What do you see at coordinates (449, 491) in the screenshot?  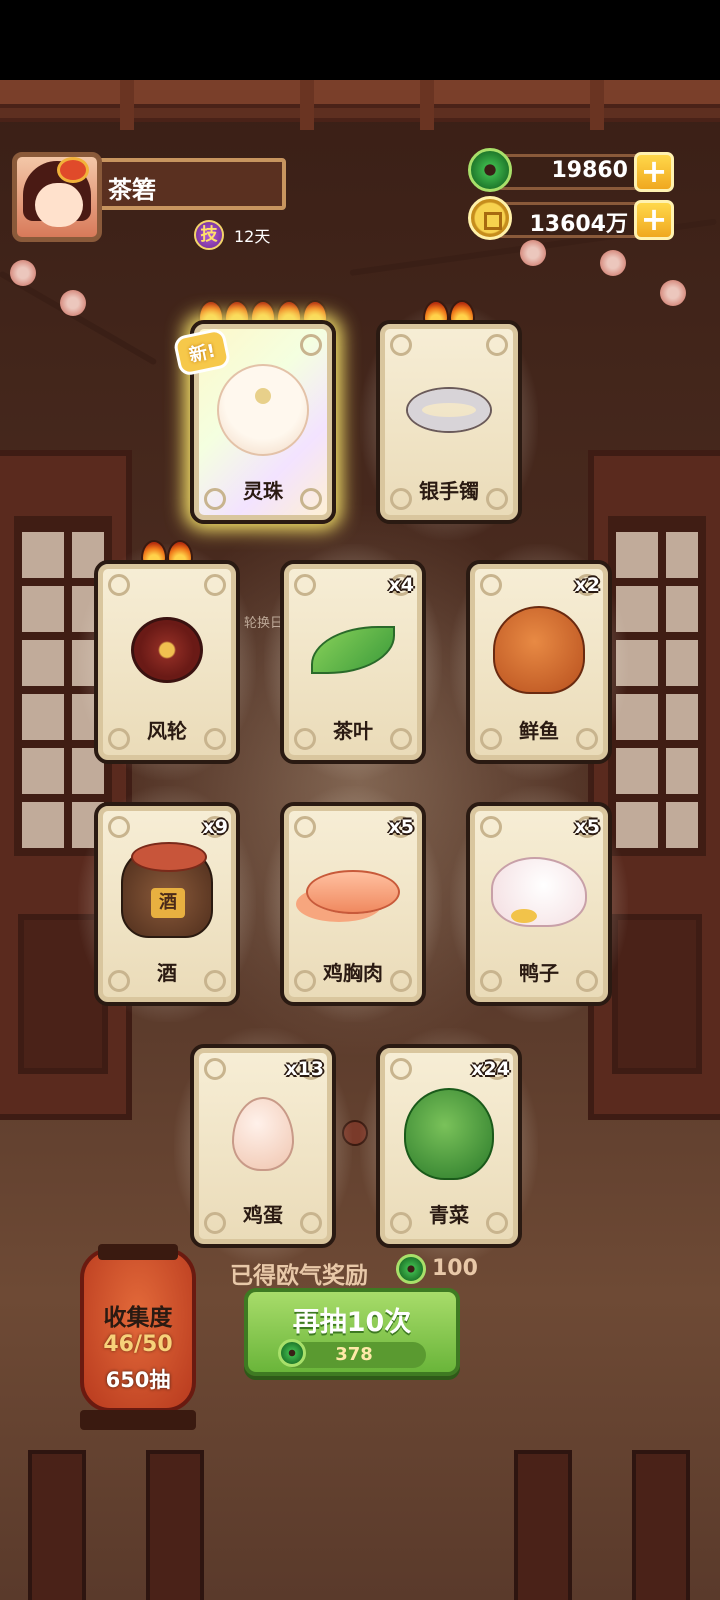 I see `card-label: 银手镯` at bounding box center [449, 491].